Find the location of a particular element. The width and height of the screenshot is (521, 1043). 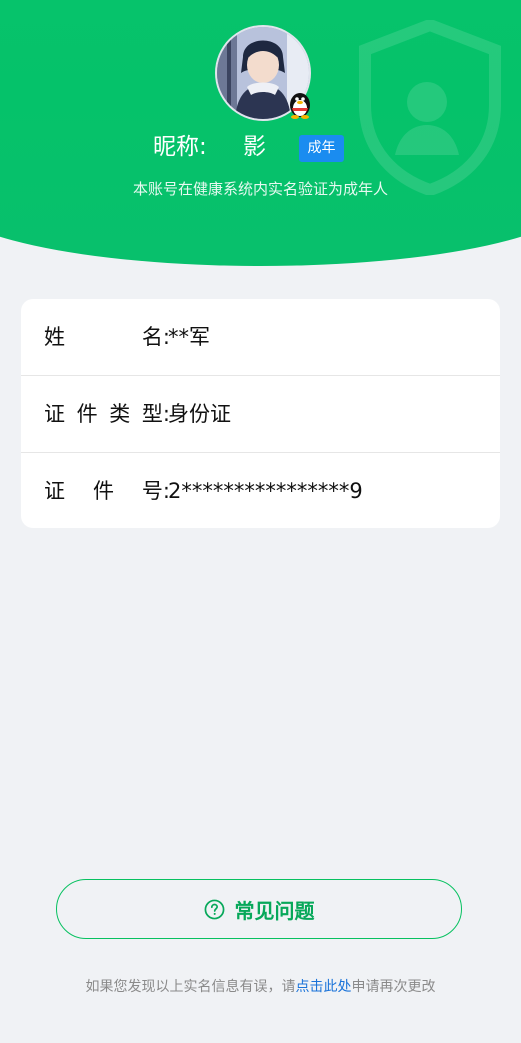

info-value-id-type: 身份证 is located at coordinates (199, 414).